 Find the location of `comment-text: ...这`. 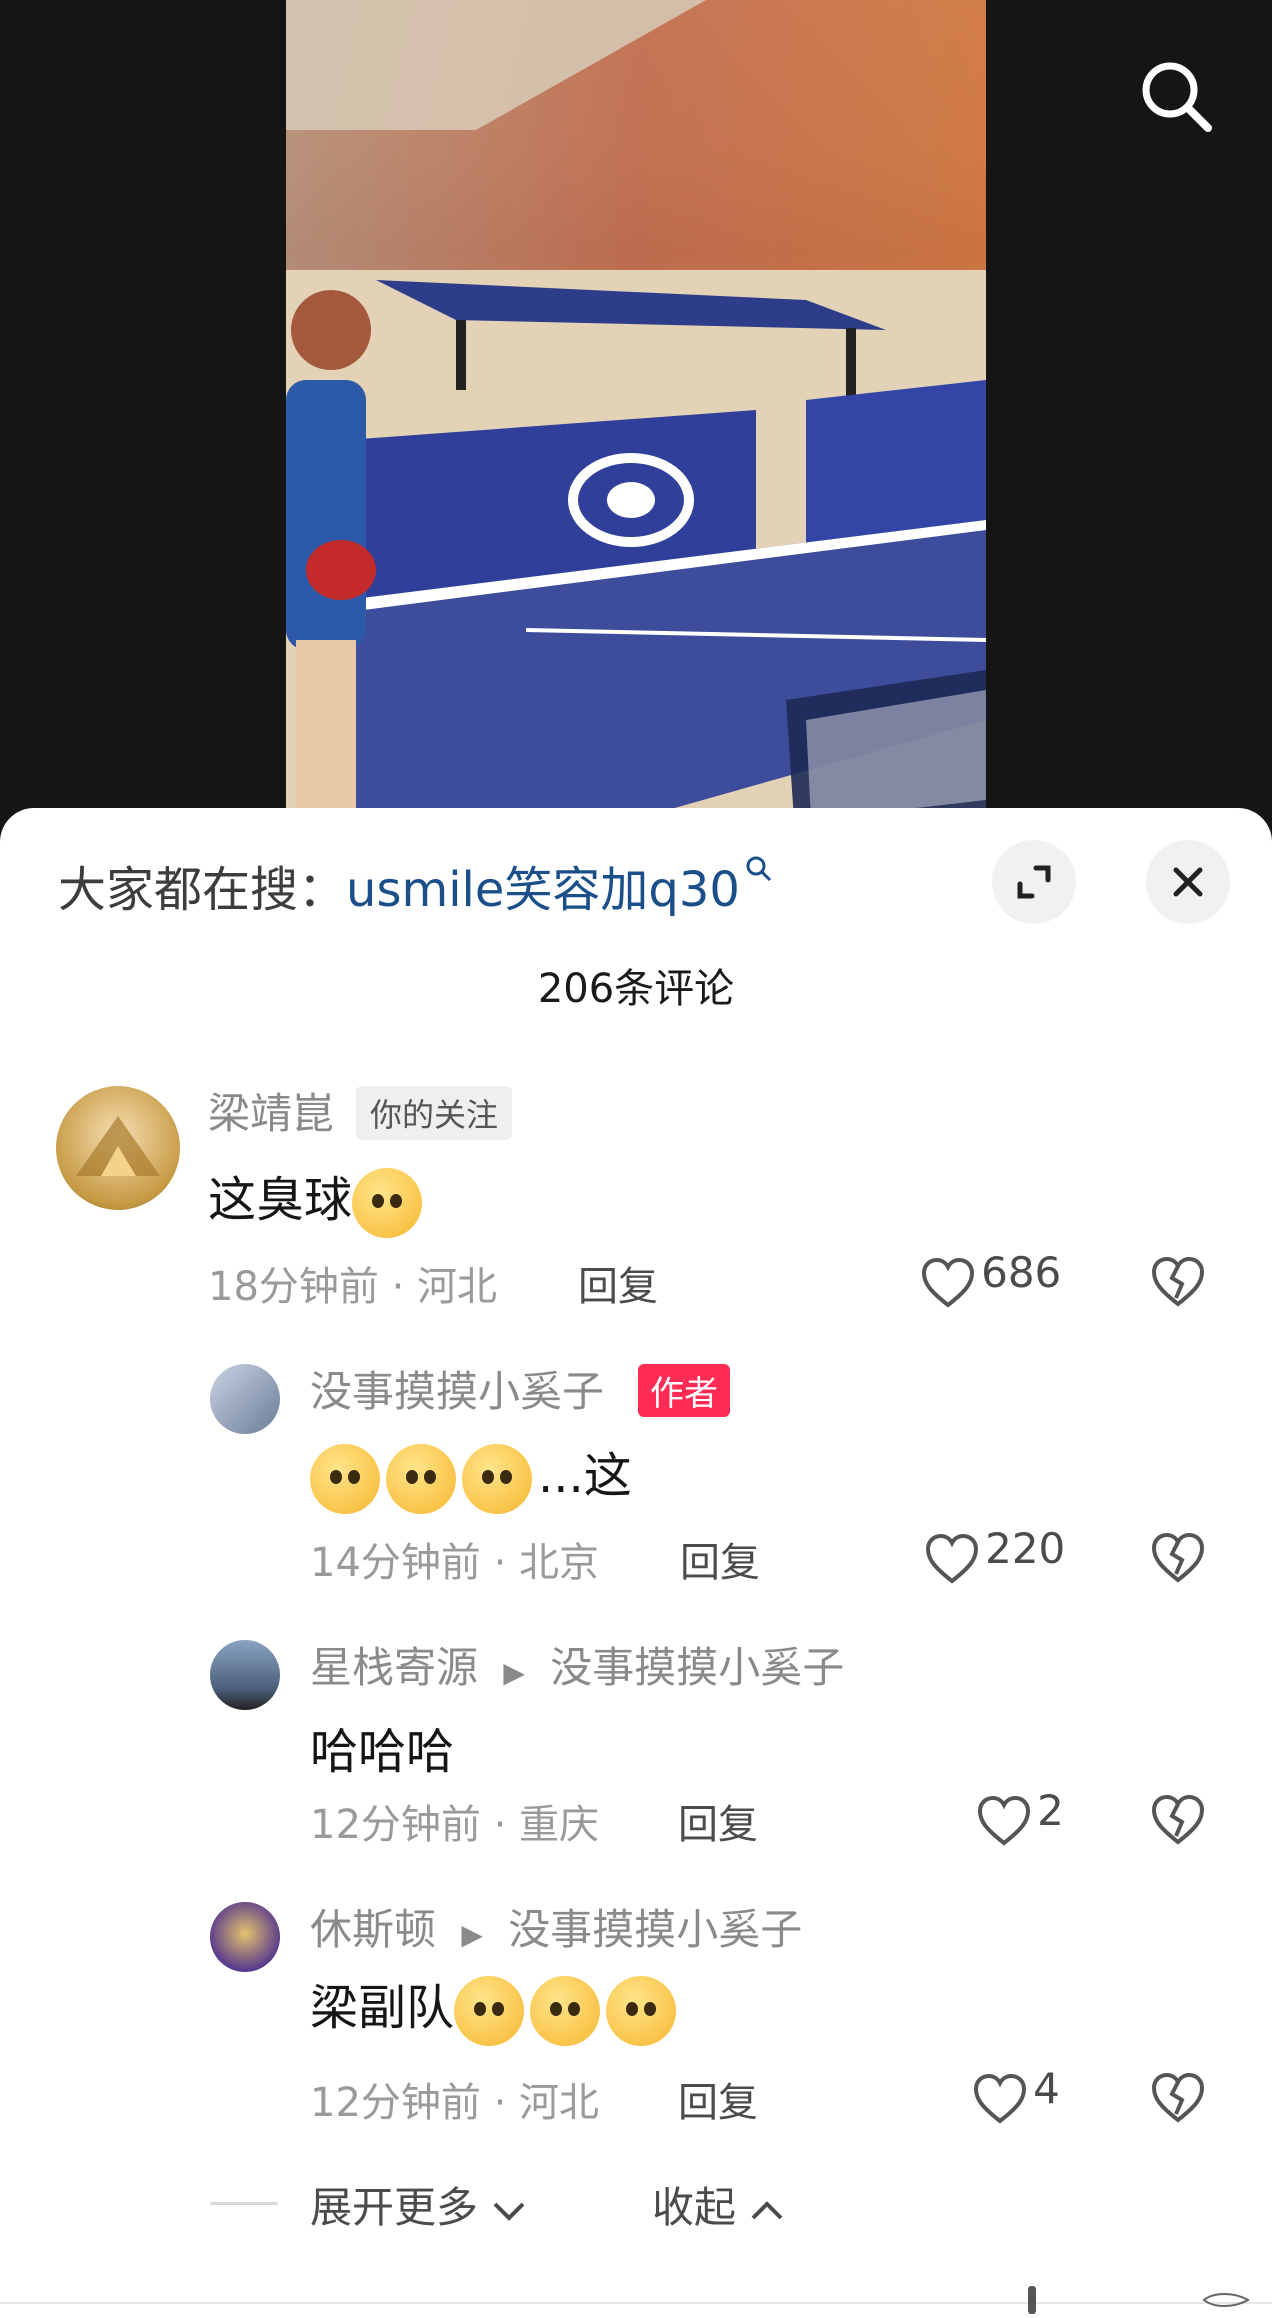

comment-text: ...这 is located at coordinates (471, 1475).